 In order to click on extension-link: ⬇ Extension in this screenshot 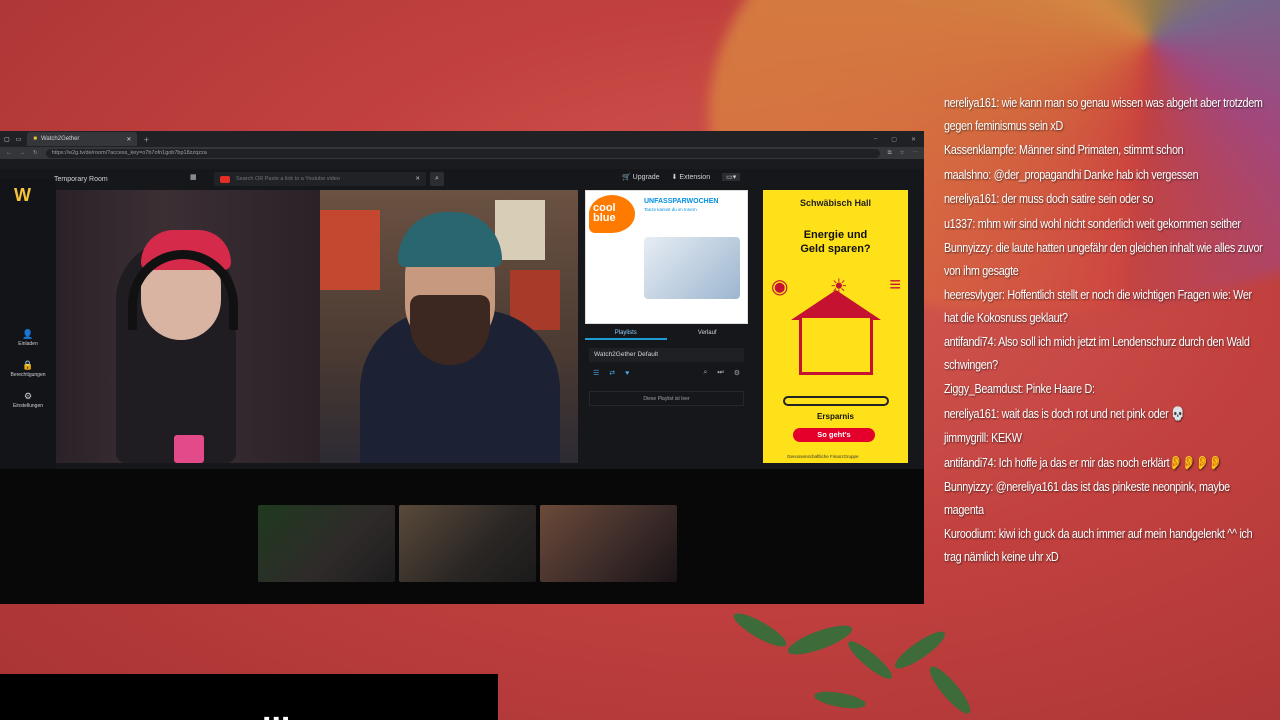, I will do `click(691, 177)`.